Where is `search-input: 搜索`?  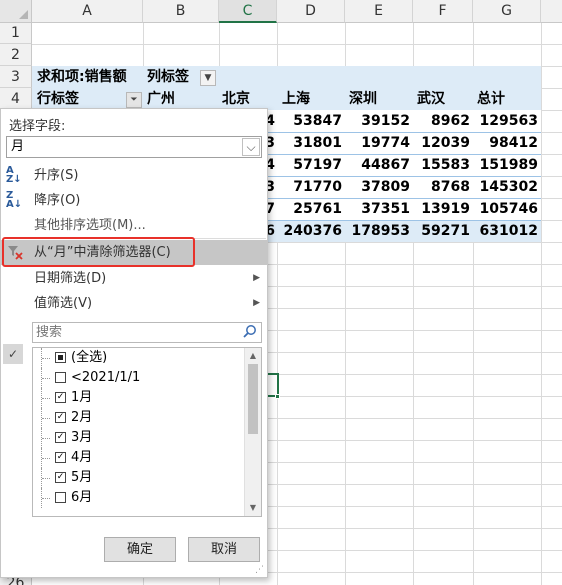 search-input: 搜索 is located at coordinates (147, 332).